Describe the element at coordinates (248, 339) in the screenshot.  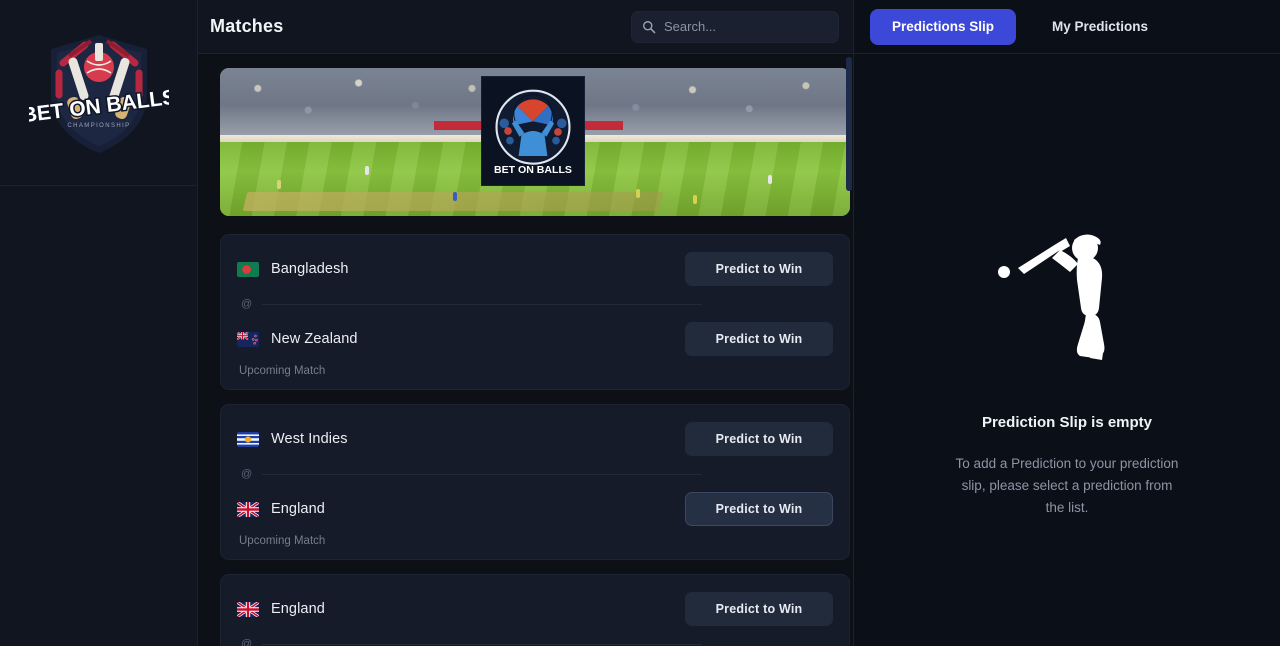
I see `flag-new-zealand-icon` at that location.